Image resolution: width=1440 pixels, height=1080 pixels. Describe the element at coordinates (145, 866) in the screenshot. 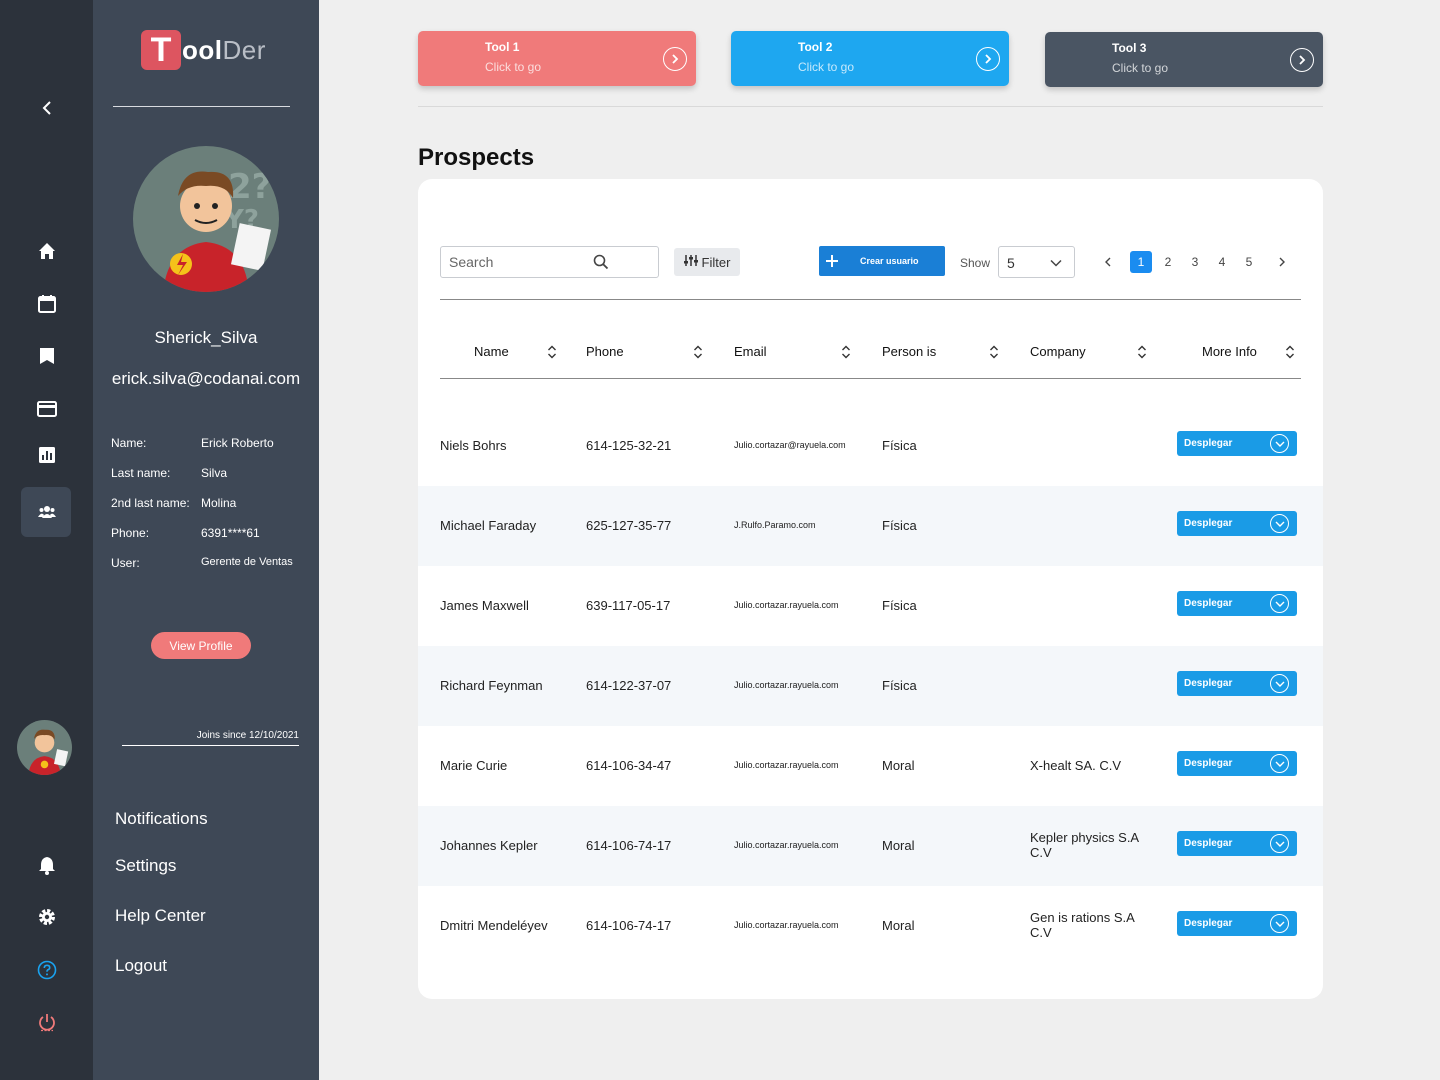

I see `menu-settings: Settings` at that location.